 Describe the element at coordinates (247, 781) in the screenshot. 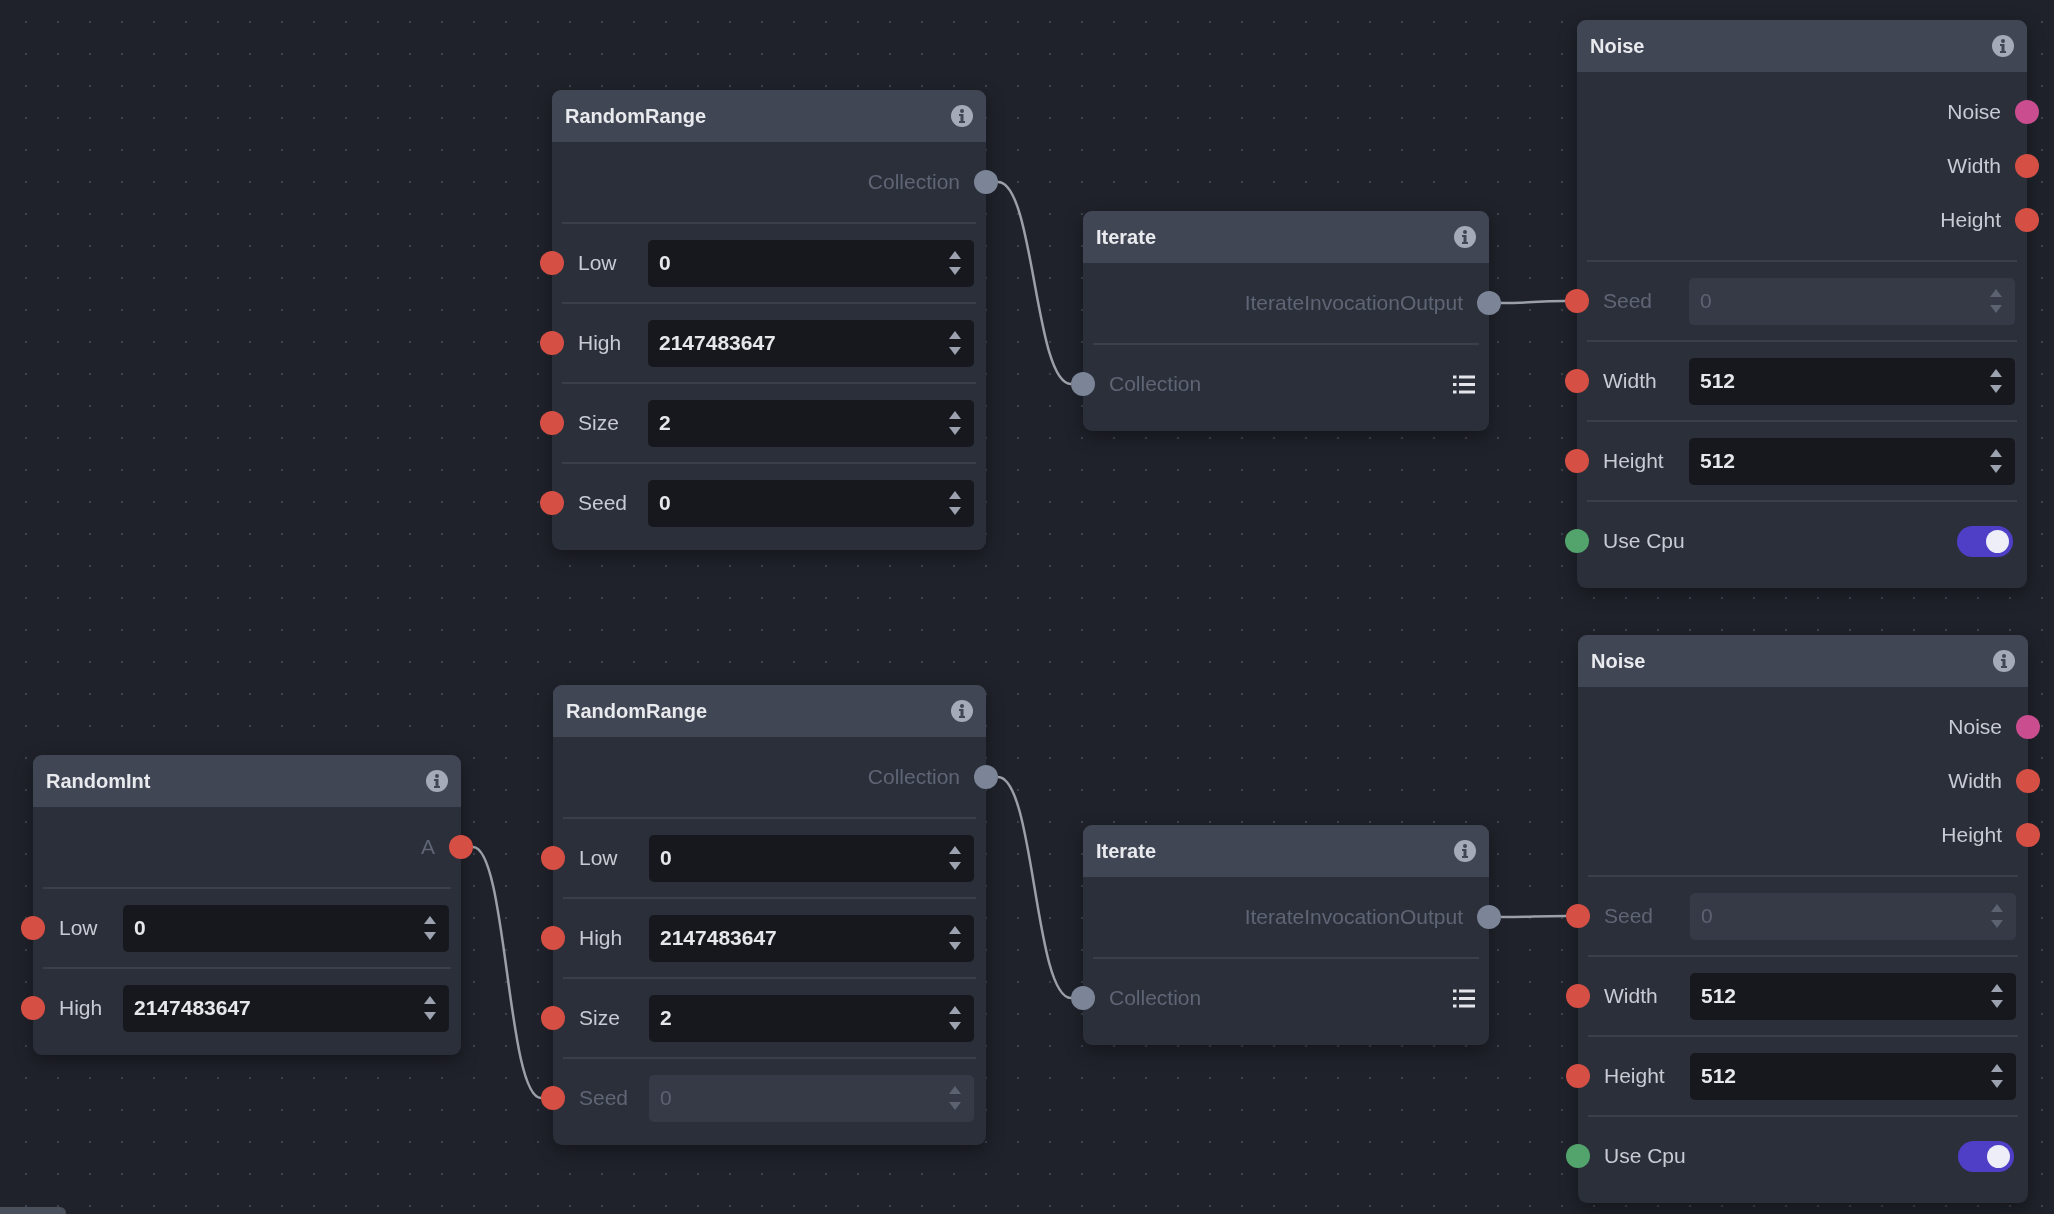

I see `node-header: RandomInt` at that location.